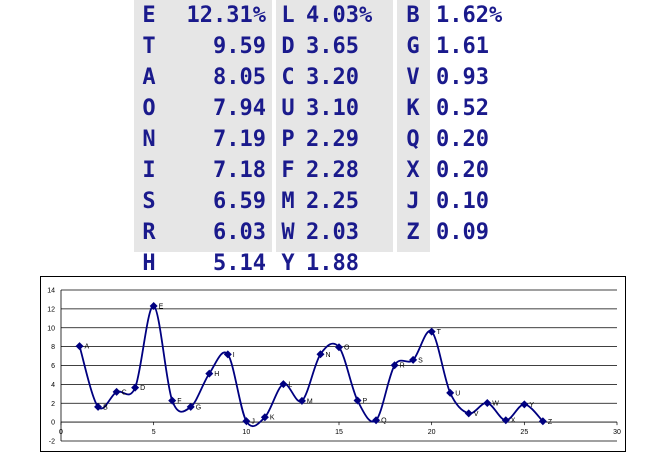 This screenshot has width=650, height=454. Describe the element at coordinates (290, 385) in the screenshot. I see `data-label-l: L` at that location.